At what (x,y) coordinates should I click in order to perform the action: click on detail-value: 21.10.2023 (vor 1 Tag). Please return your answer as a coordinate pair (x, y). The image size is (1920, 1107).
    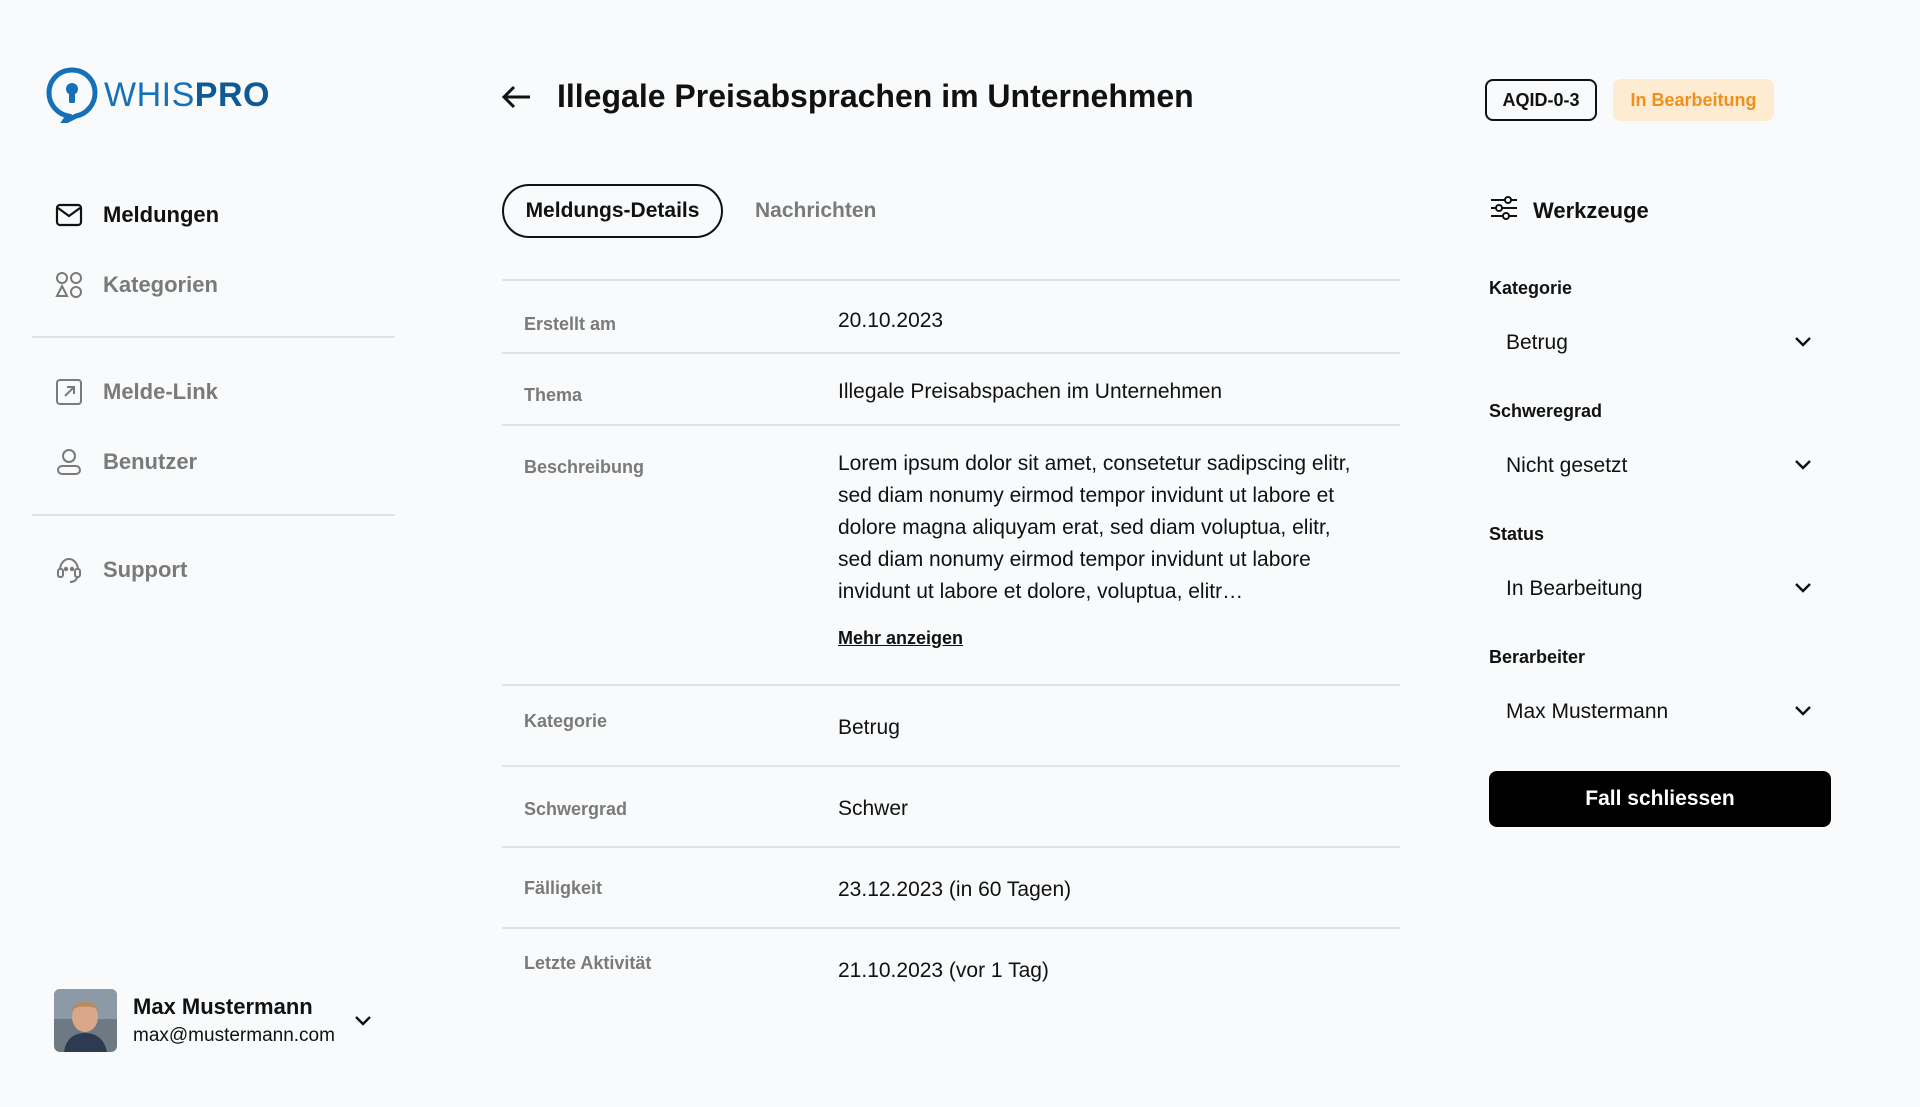
    Looking at the image, I should click on (943, 970).